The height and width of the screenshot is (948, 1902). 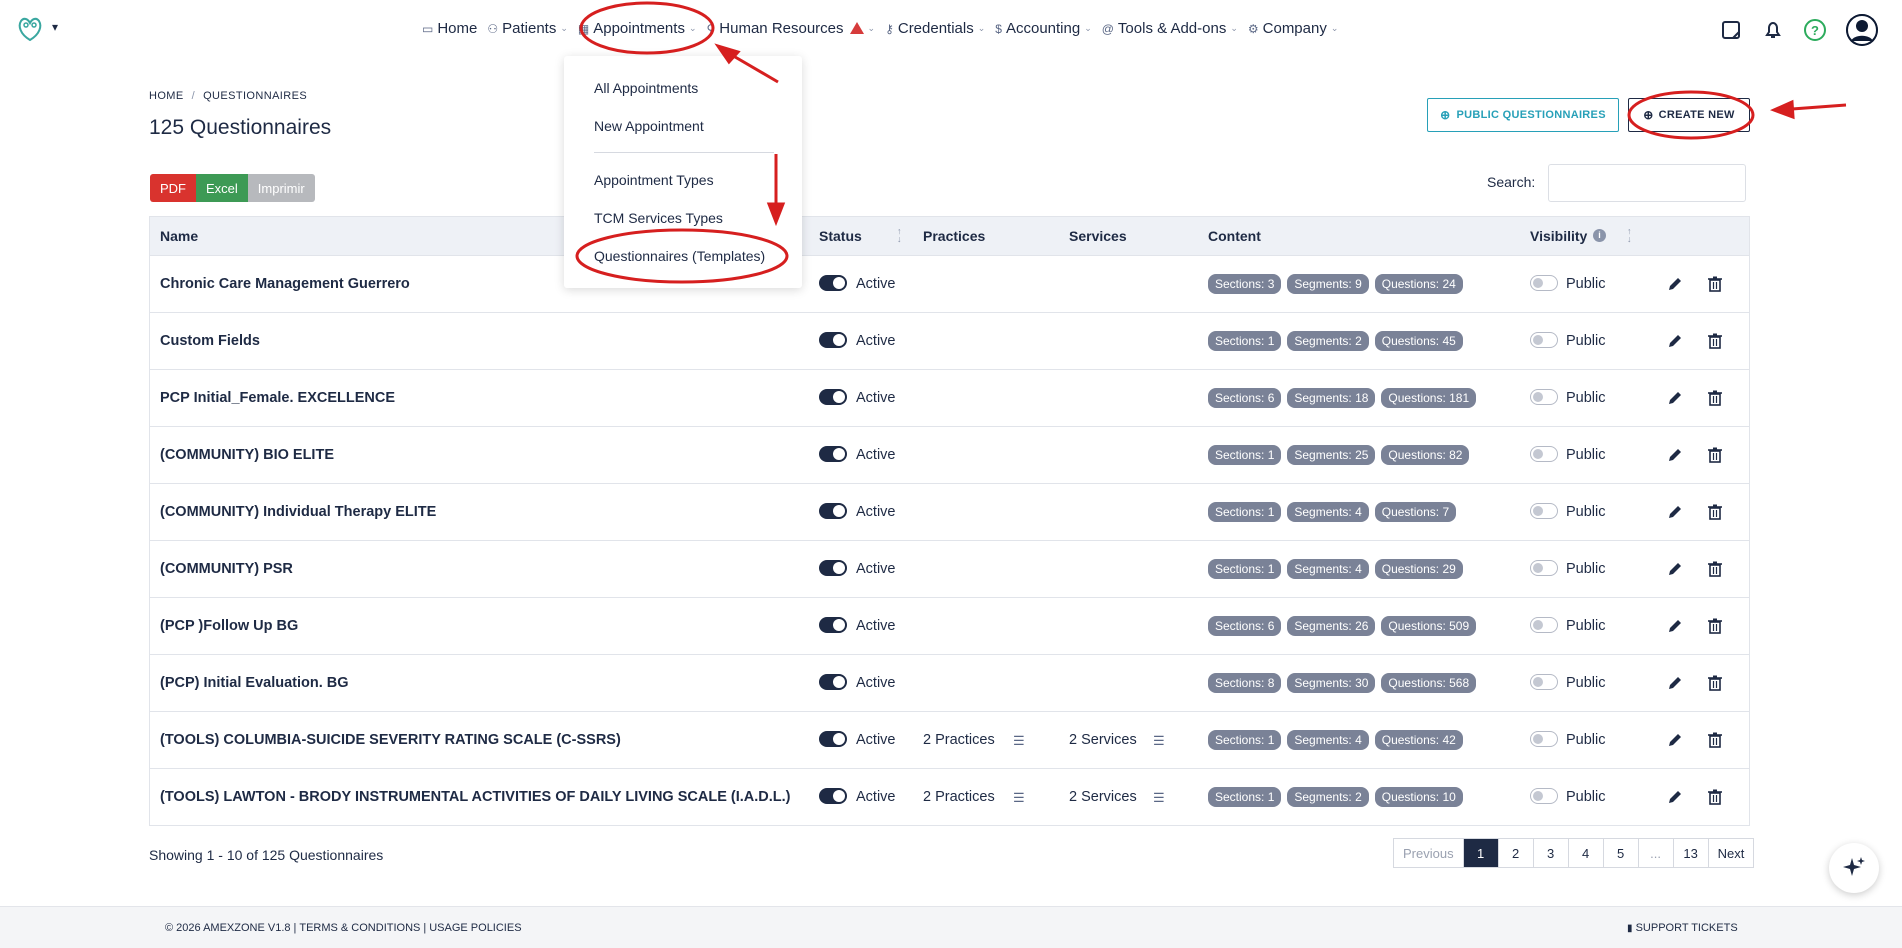 What do you see at coordinates (30, 29) in the screenshot?
I see `app-logo-icon` at bounding box center [30, 29].